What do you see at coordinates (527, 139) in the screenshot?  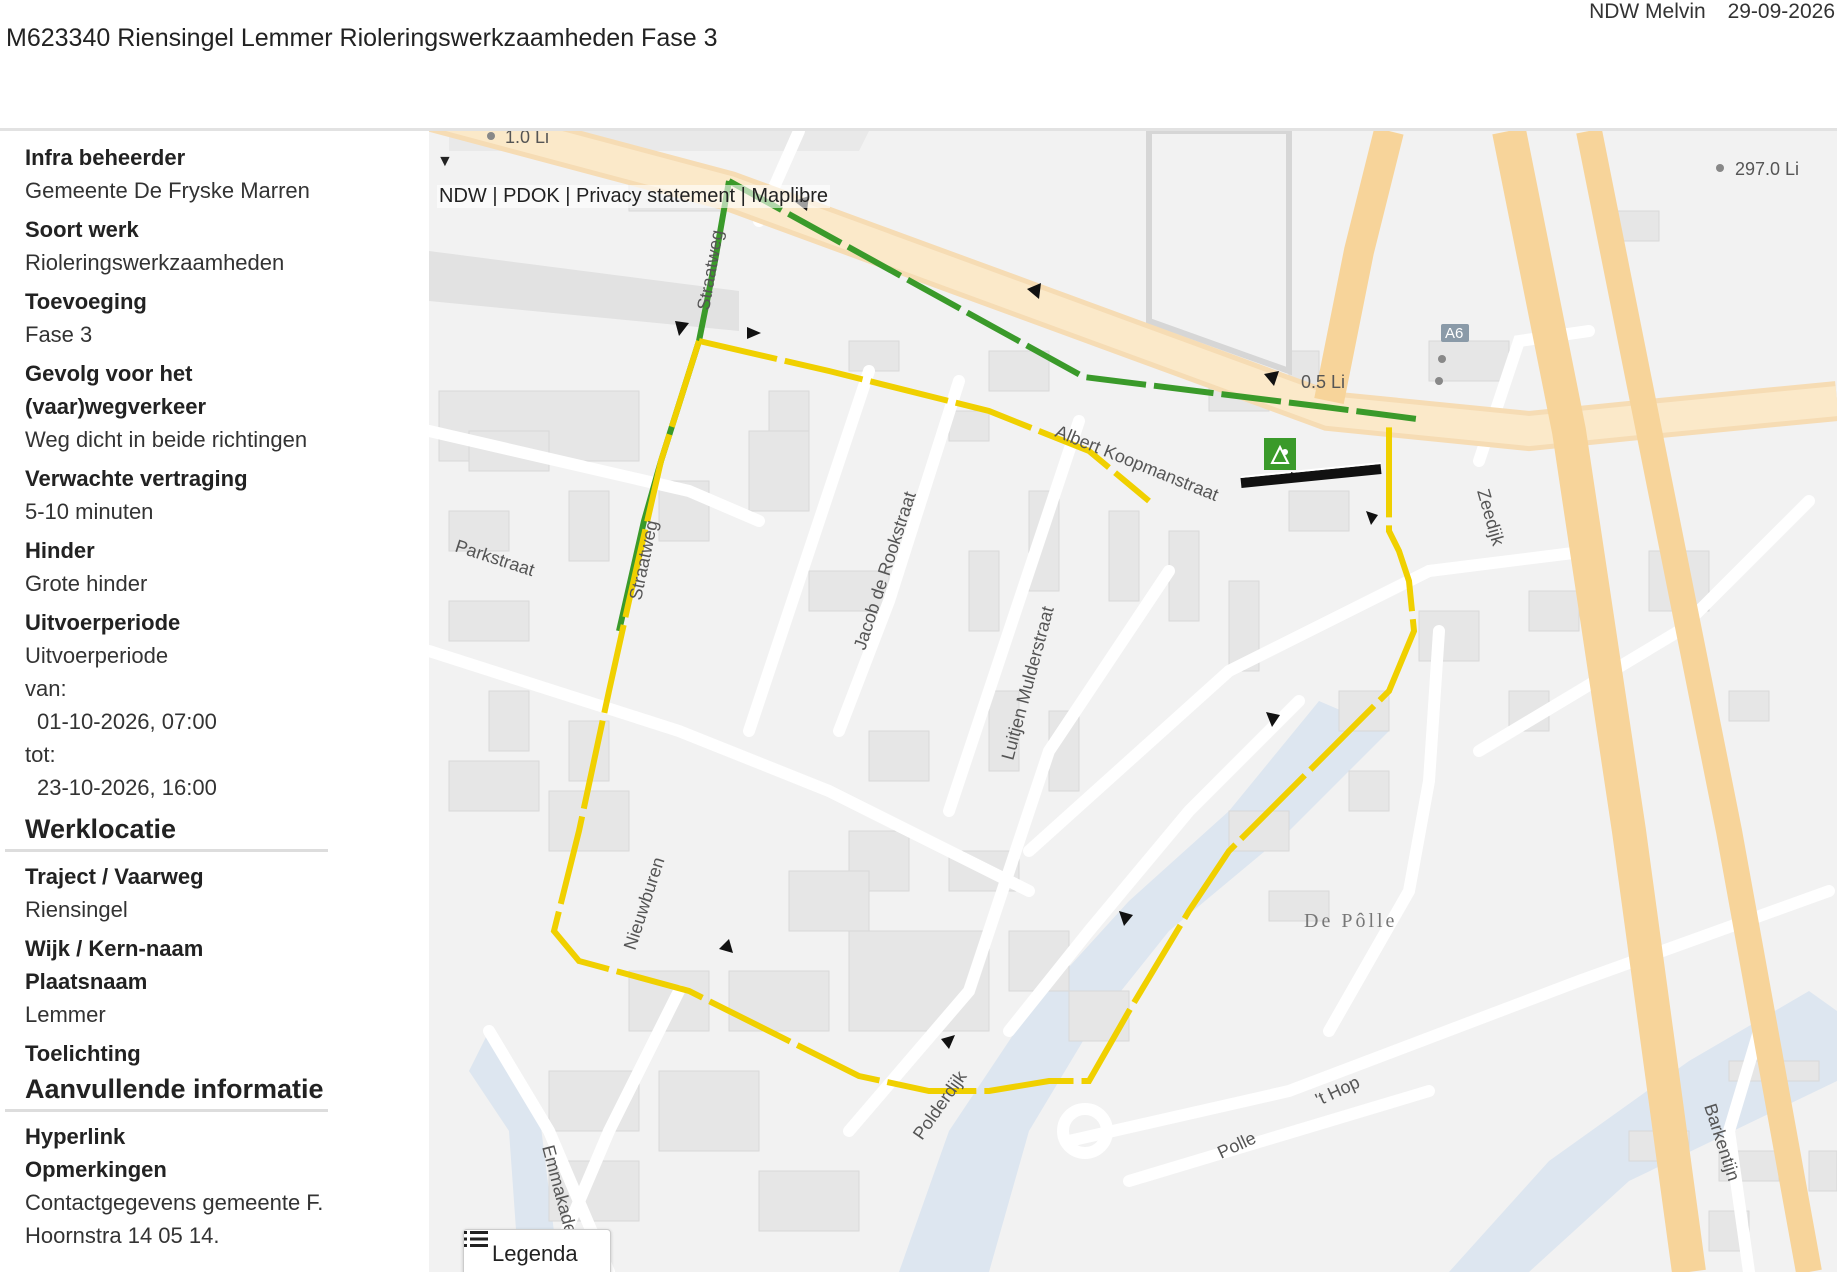 I see `label-km1: 1.0 Li` at bounding box center [527, 139].